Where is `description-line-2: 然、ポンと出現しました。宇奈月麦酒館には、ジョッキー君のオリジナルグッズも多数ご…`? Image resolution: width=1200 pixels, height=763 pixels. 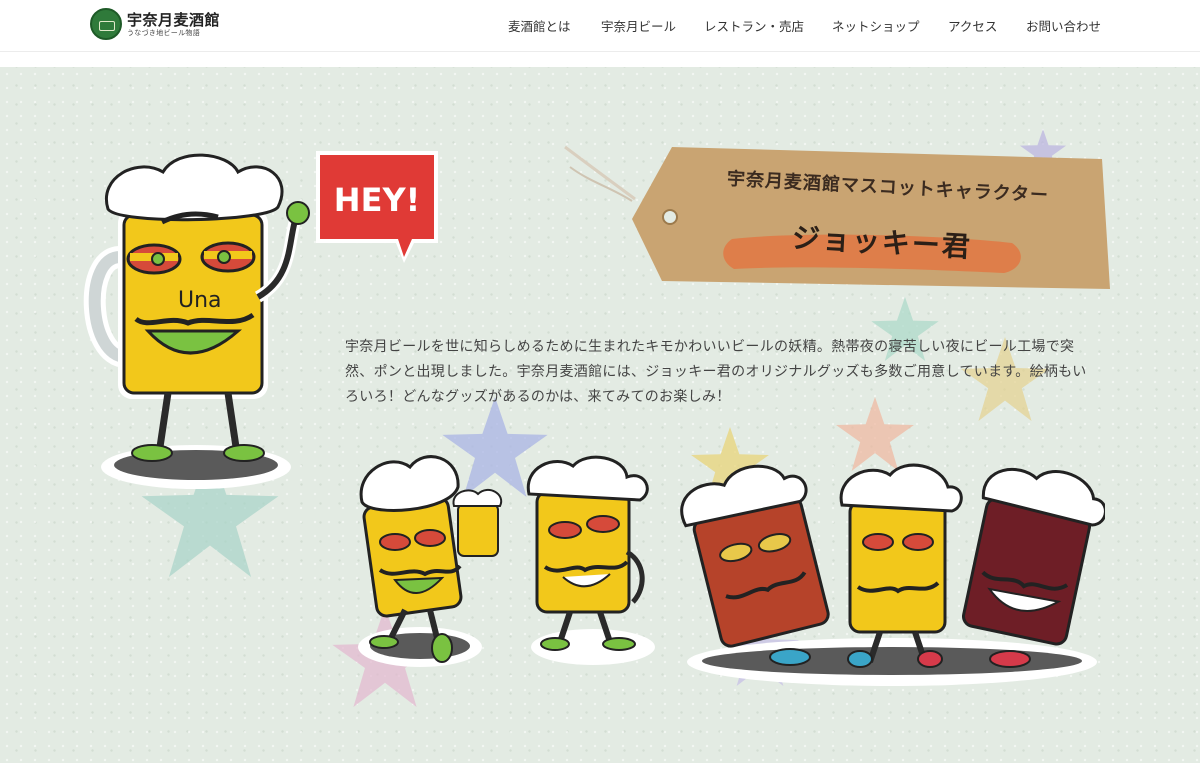
description-line-2: 然、ポンと出現しました。宇奈月麦酒館には、ジョッキー君のオリジナルグッズも多数ご… is located at coordinates (716, 372).